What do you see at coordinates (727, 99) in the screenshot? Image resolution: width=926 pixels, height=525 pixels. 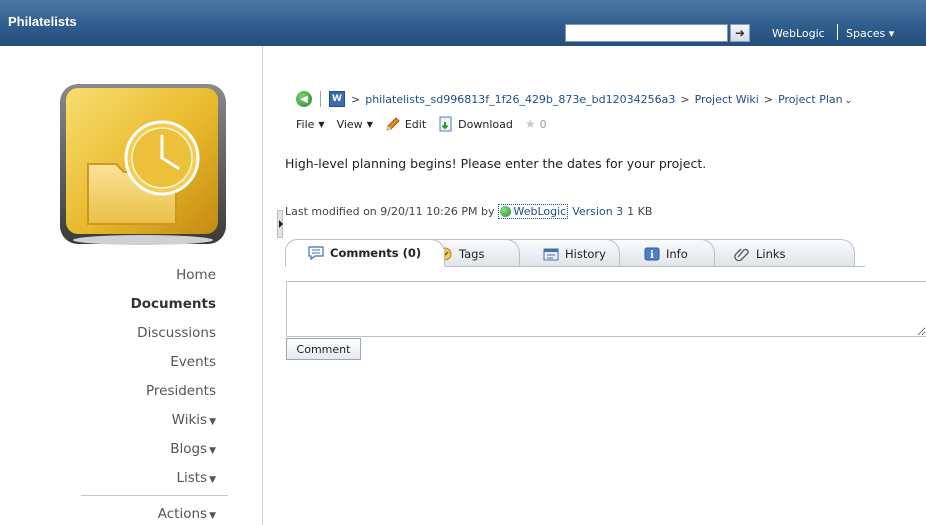 I see `breadcrumb-project-wiki: Project Wiki` at bounding box center [727, 99].